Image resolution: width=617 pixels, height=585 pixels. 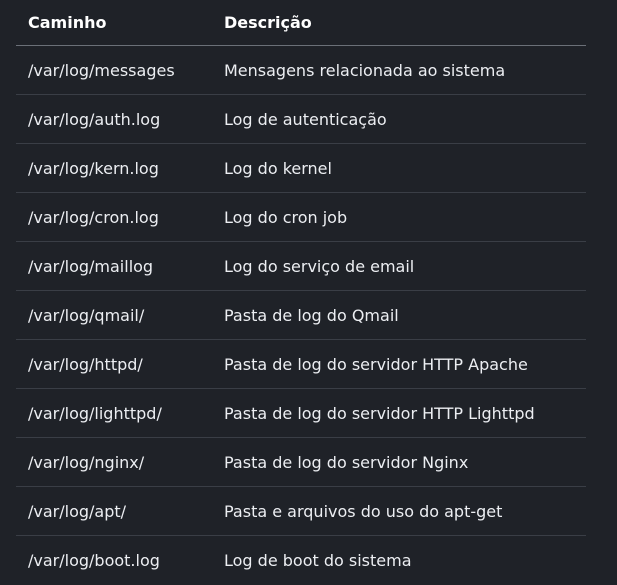 I want to click on path-cell: /var/log/lighttpd/, so click(x=95, y=413).